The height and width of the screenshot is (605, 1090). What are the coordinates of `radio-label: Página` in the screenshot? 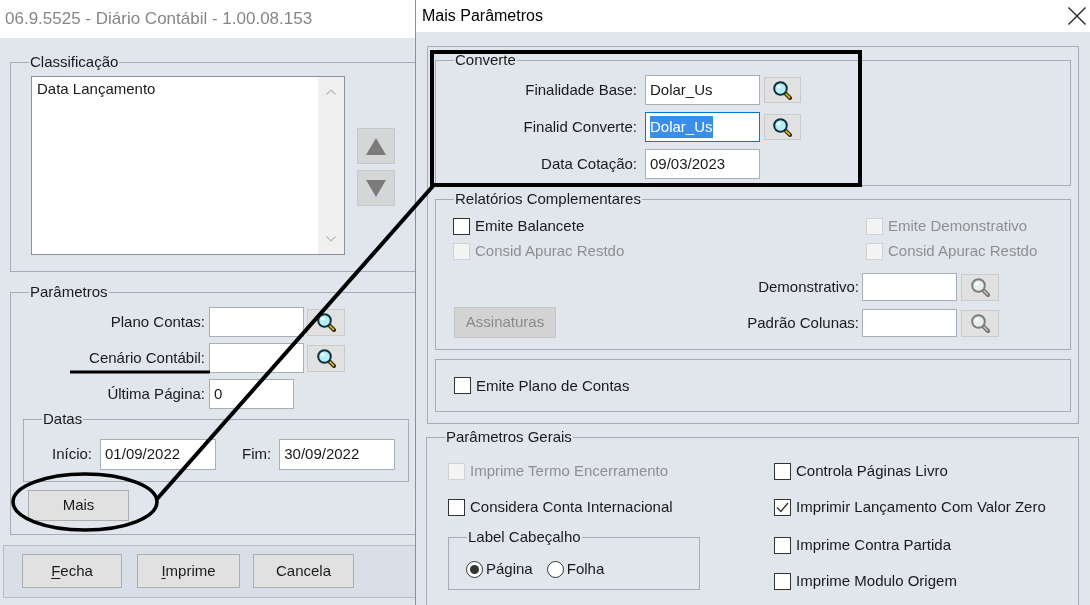 It's located at (509, 569).